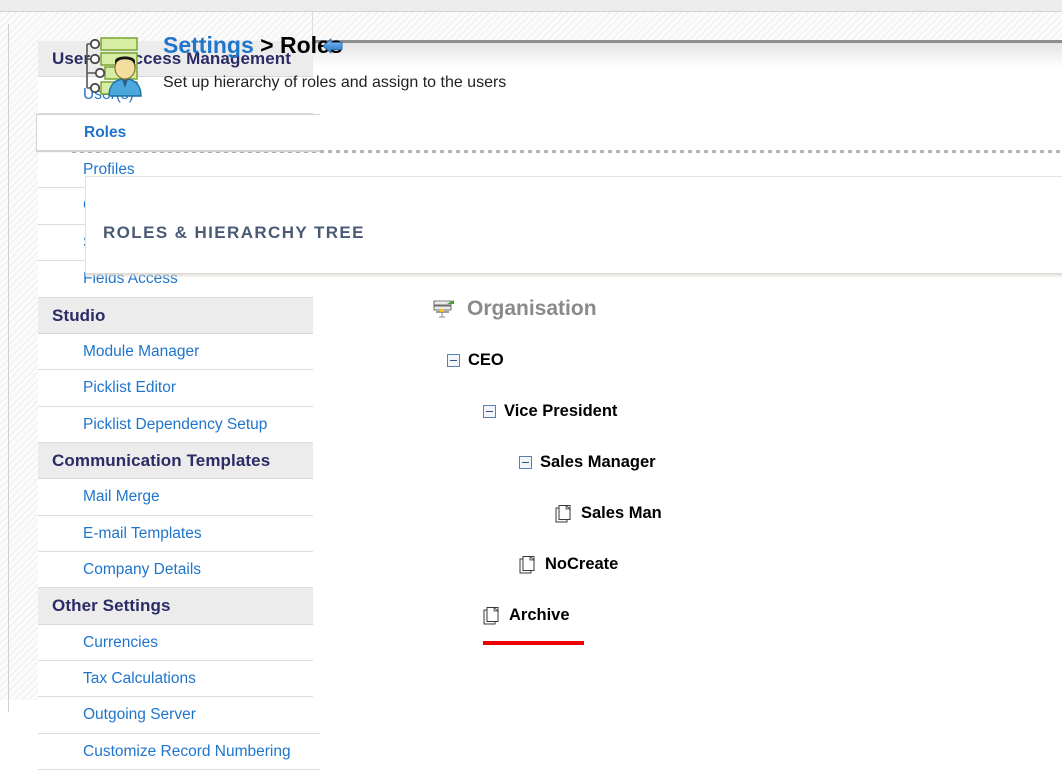 The image size is (1062, 770). What do you see at coordinates (621, 513) in the screenshot?
I see `tree-node-label: Sales Man` at bounding box center [621, 513].